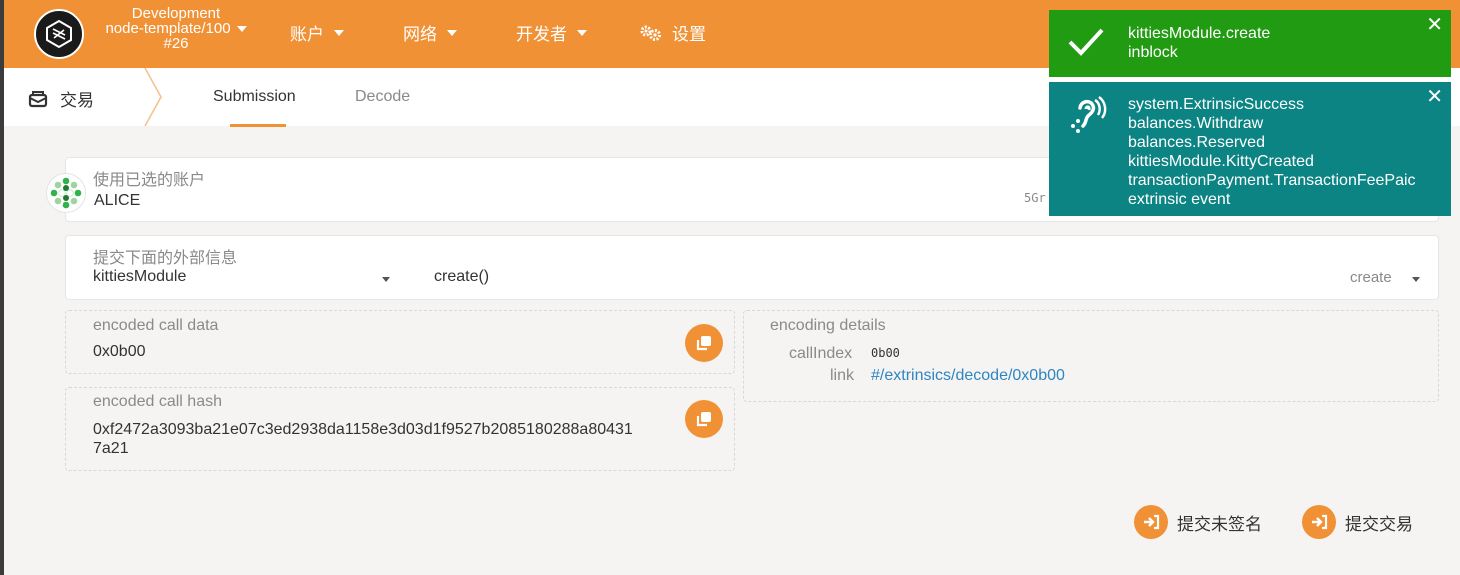 Image resolution: width=1460 pixels, height=575 pixels. Describe the element at coordinates (1221, 161) in the screenshot. I see `event-item: kittiesModule.KittyCreated` at that location.